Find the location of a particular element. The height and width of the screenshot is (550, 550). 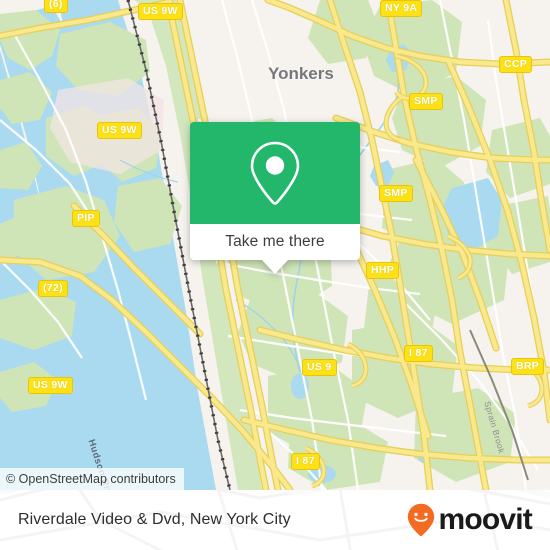

moovit-pin-smile-icon is located at coordinates (421, 520).